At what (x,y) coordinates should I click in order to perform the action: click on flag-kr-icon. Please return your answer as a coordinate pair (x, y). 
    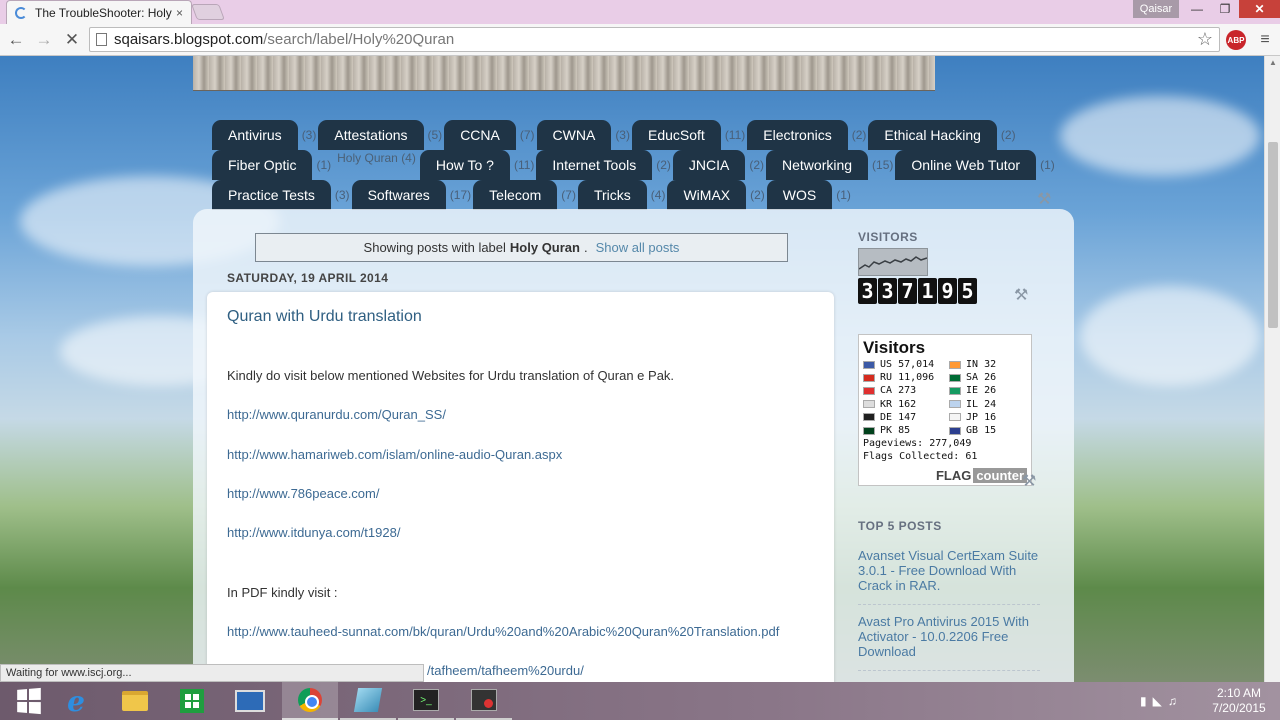
    Looking at the image, I should click on (869, 404).